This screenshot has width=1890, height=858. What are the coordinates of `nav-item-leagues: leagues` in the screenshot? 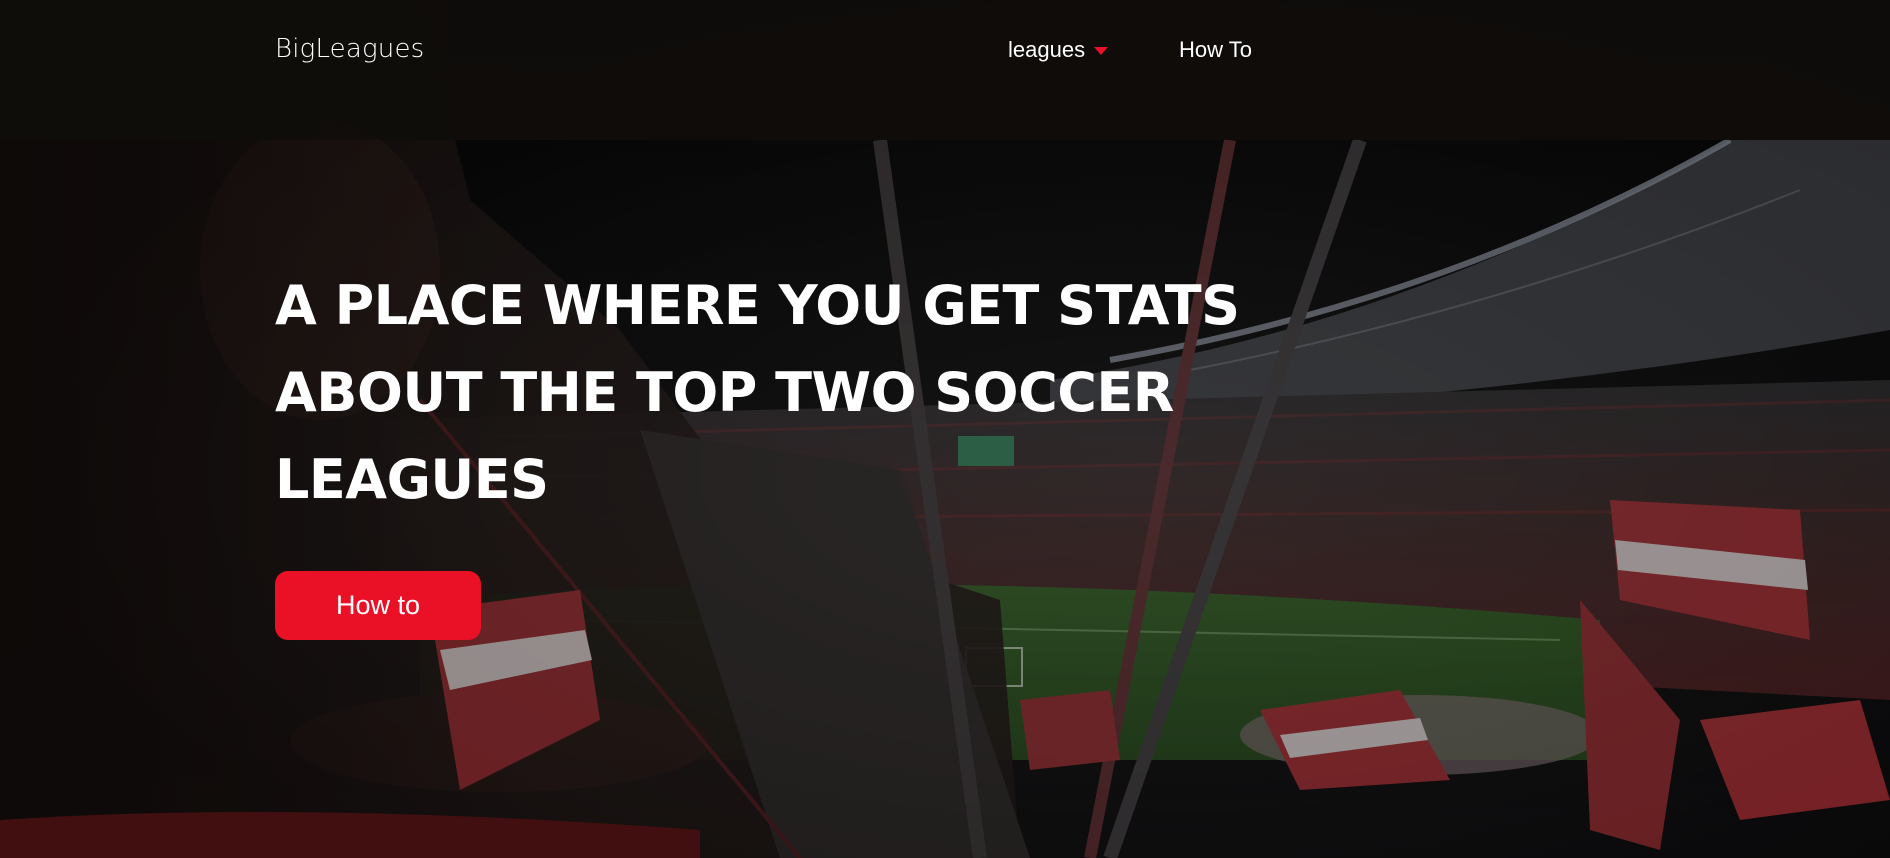 It's located at (1058, 50).